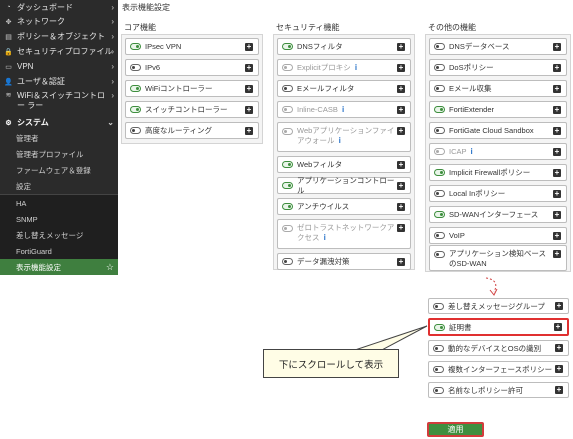 The height and width of the screenshot is (439, 573). What do you see at coordinates (498, 172) in the screenshot?
I see `feature-implicit-firewall-policy: Implicit Firewallポリシー +` at bounding box center [498, 172].